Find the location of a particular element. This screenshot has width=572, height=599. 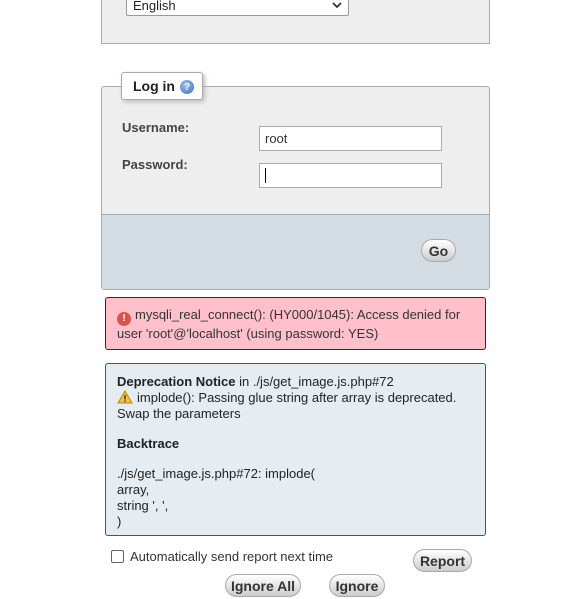

auto-send-label: Automatically send report next time is located at coordinates (231, 556).